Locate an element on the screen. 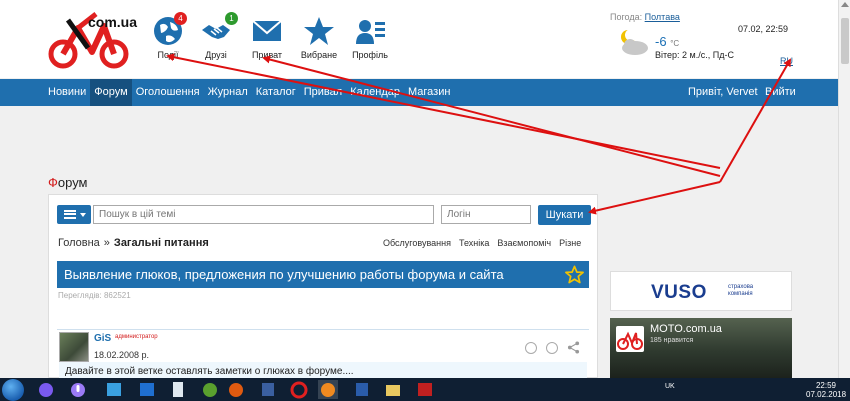 The height and width of the screenshot is (401, 850). share-icon is located at coordinates (573, 347).